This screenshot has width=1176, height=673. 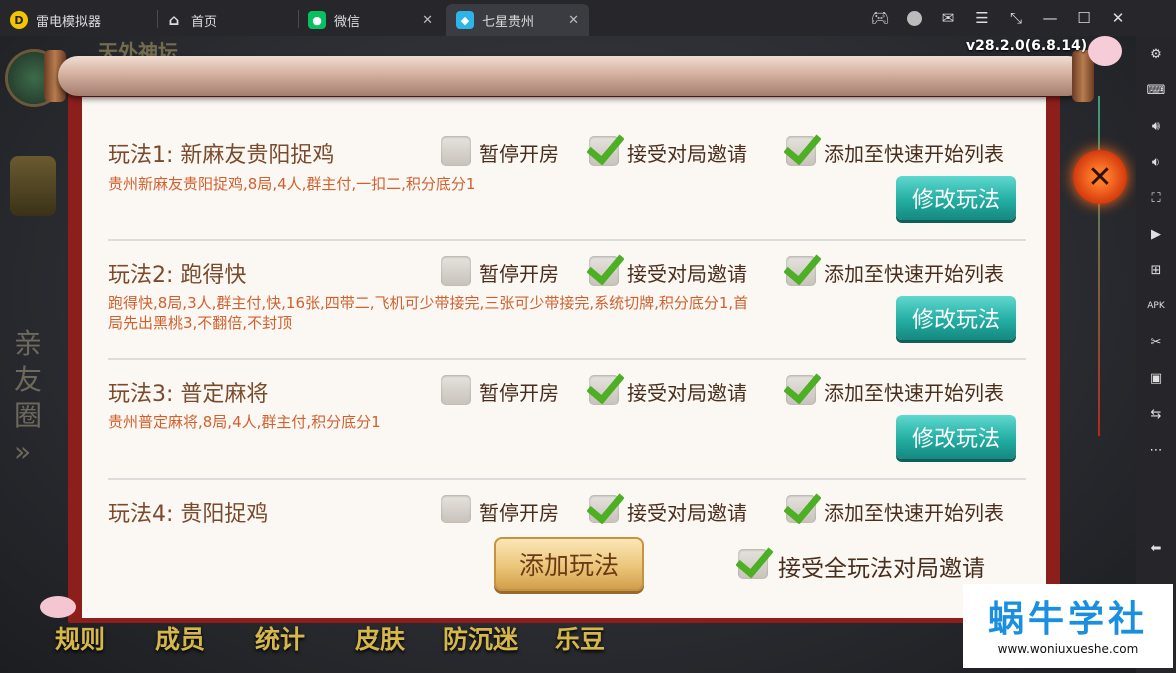 I want to click on close-window-icon: ✕, so click(x=1118, y=18).